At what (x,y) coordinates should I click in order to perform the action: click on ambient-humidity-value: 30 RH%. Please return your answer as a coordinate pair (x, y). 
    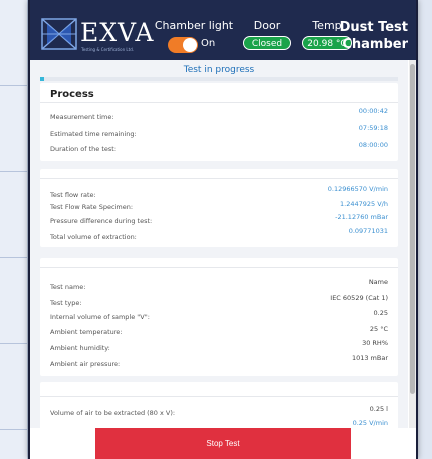
    Looking at the image, I should click on (375, 343).